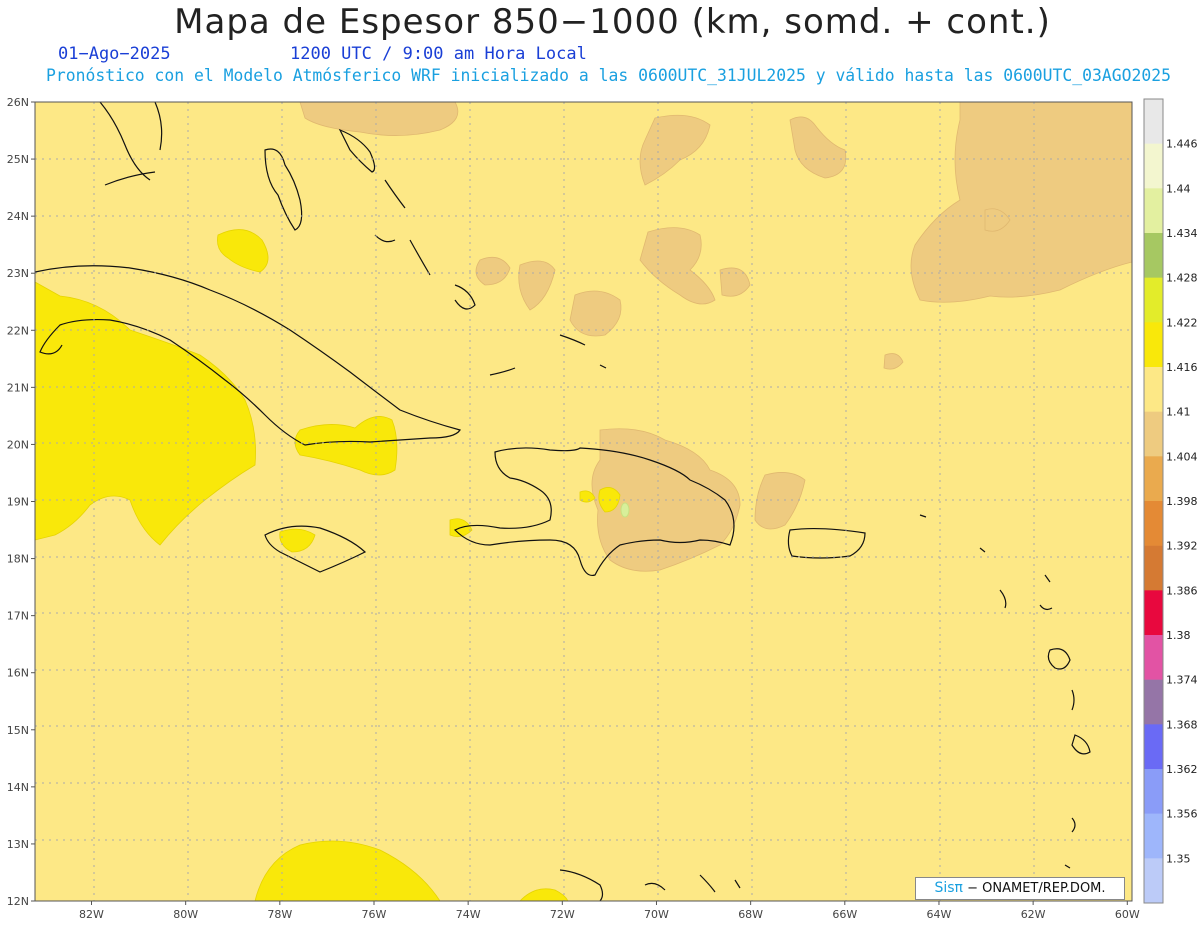 The width and height of the screenshot is (1200, 927). Describe the element at coordinates (1182, 501) in the screenshot. I see `legend-label: 1.398` at that location.